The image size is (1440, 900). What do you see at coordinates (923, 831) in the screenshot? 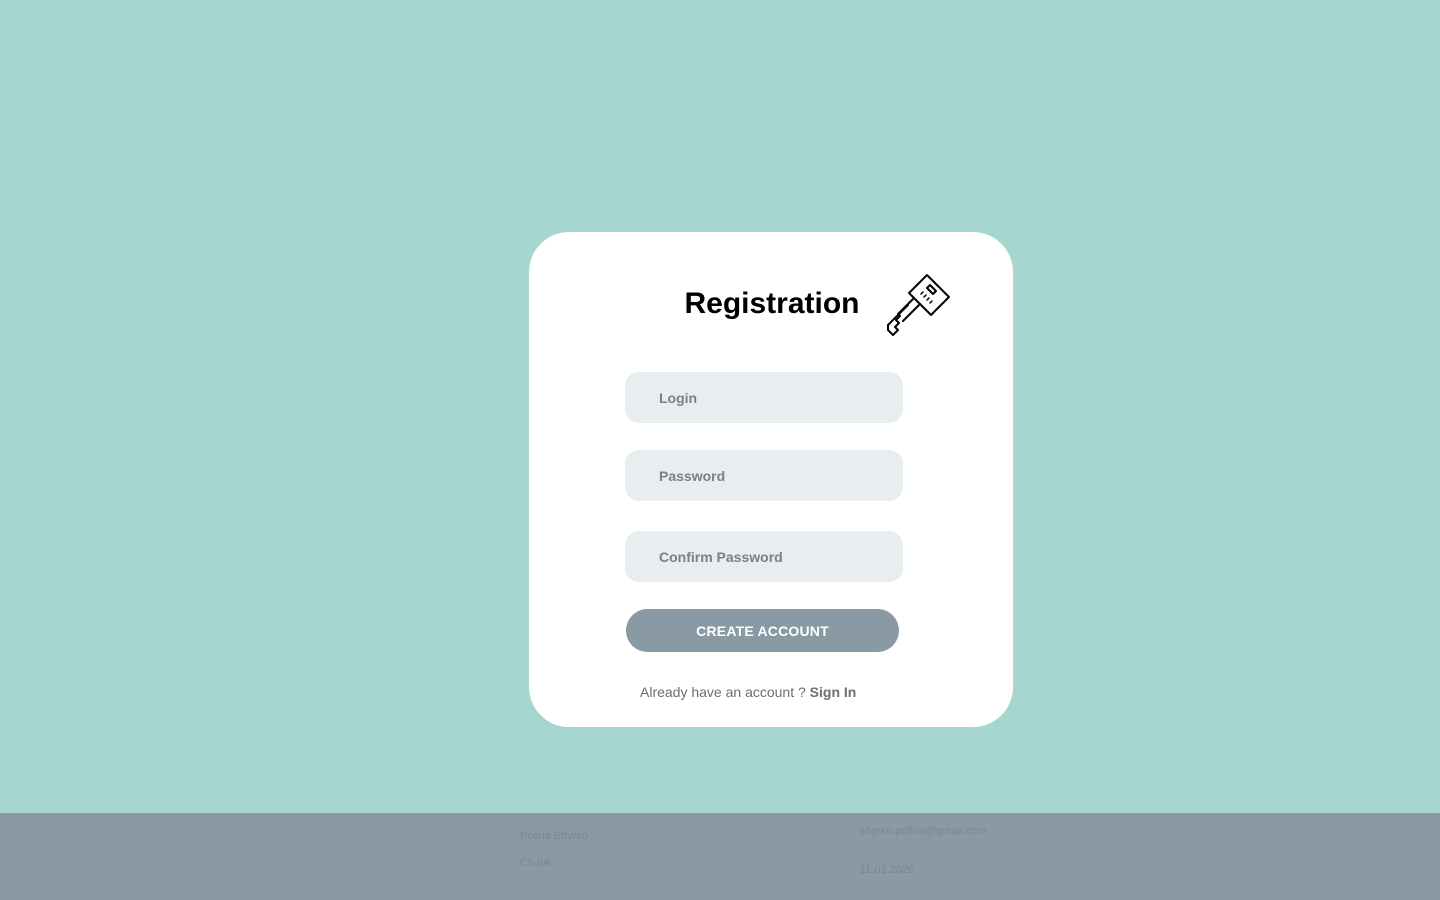
I see `footer-email: shyrko.polina@gmail.com` at bounding box center [923, 831].